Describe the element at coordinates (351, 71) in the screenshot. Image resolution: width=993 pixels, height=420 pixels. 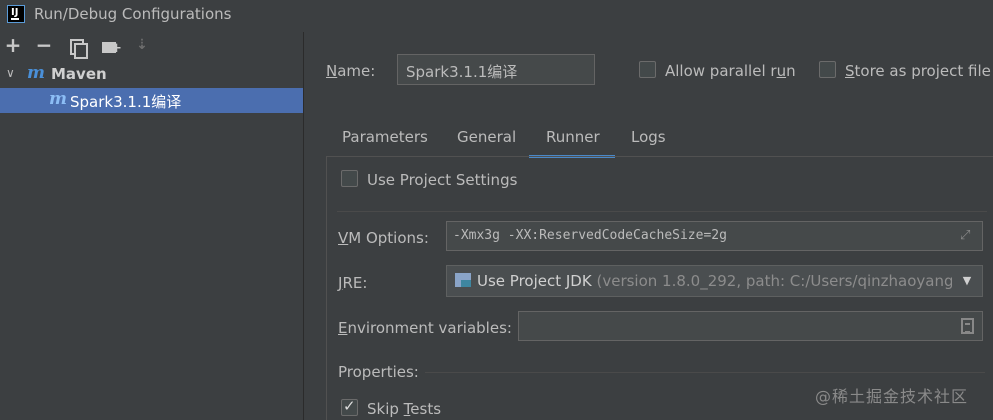
I see `name-label: Name:` at that location.